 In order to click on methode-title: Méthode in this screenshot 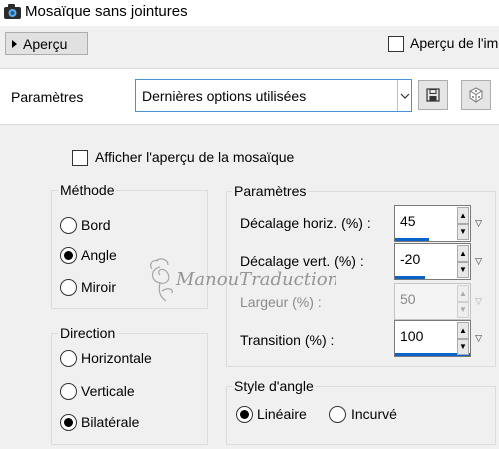, I will do `click(87, 190)`.